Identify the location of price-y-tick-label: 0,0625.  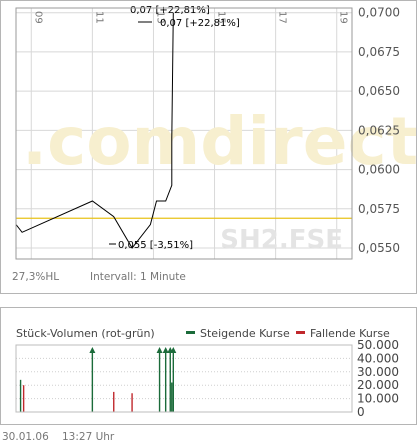
(379, 130).